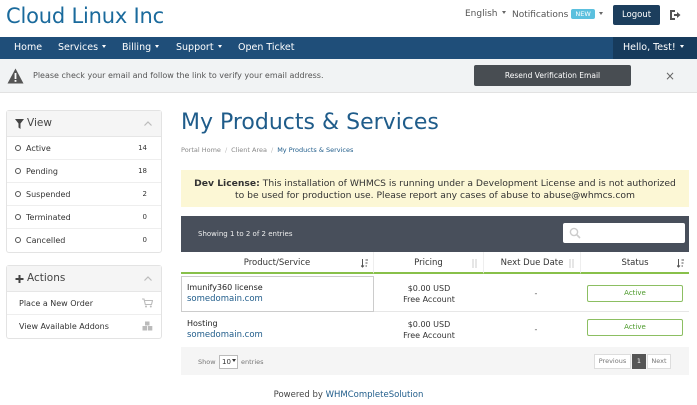 The image size is (697, 405). Describe the element at coordinates (84, 217) in the screenshot. I see `filter-terminated: Terminated 0` at that location.